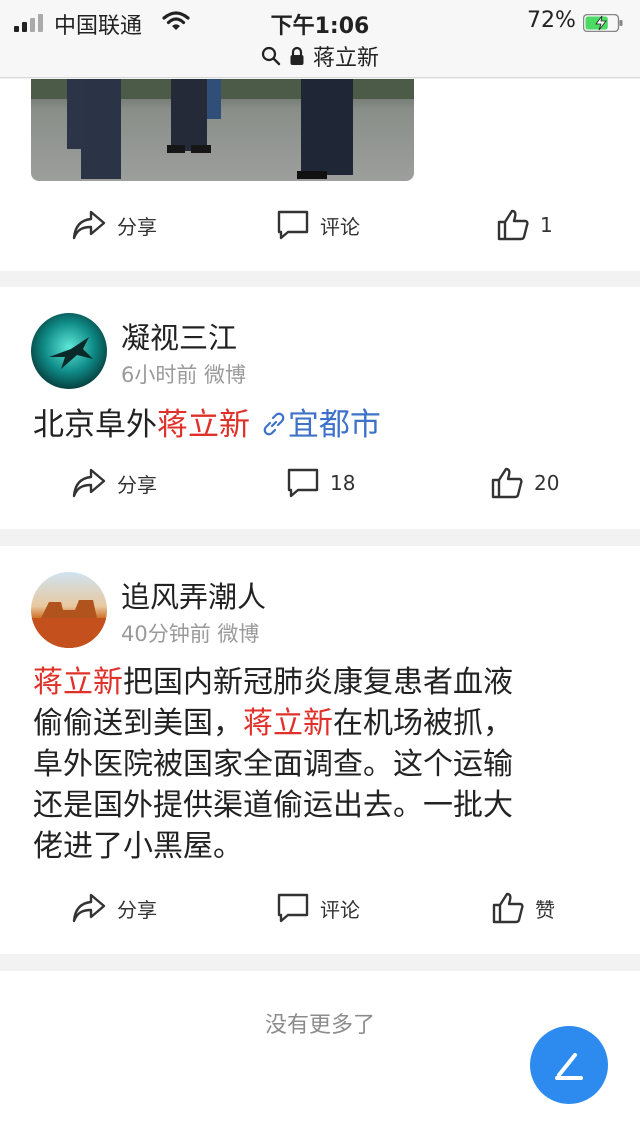  What do you see at coordinates (320, 39) in the screenshot?
I see `status-bar: 中国联通 下午1:06 72% 蒋立新` at bounding box center [320, 39].